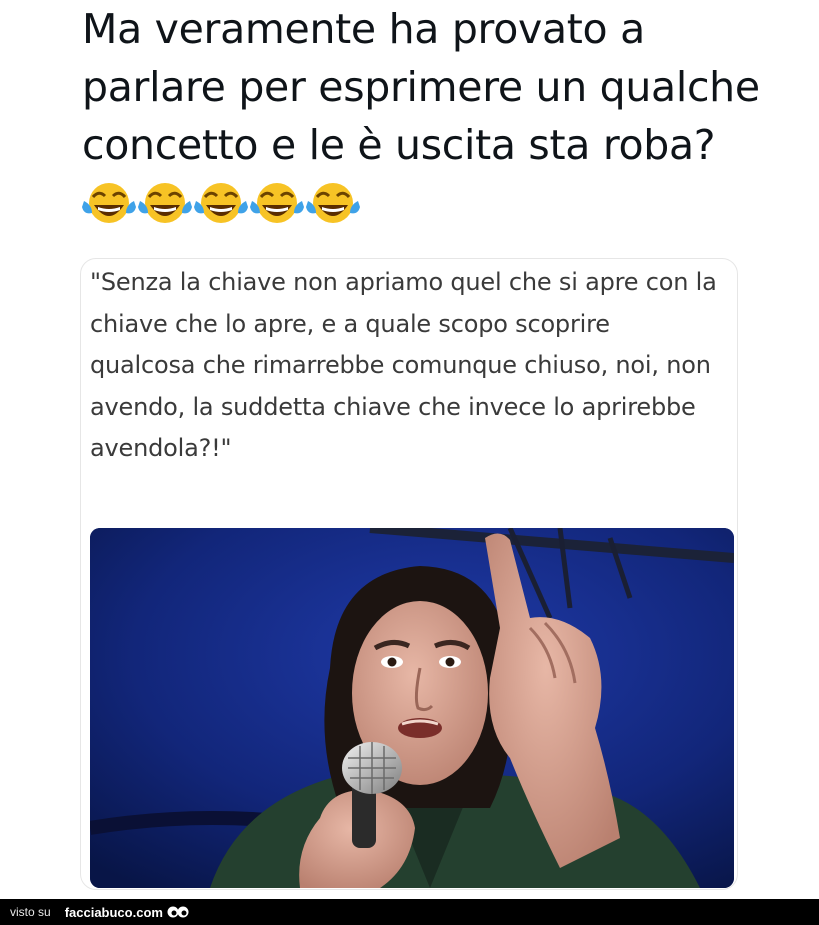  What do you see at coordinates (409, 912) in the screenshot?
I see `watermark-footer: visto su facciabuco.com` at bounding box center [409, 912].